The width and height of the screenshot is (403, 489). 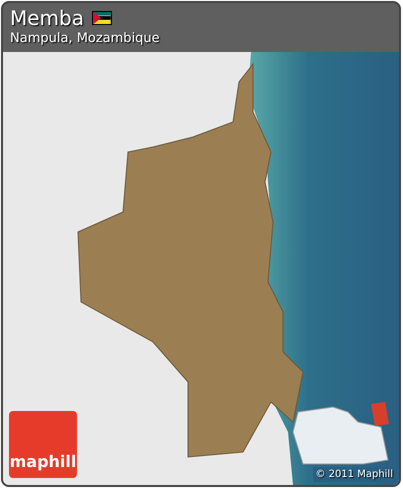 What do you see at coordinates (85, 38) in the screenshot?
I see `map-subtitle: Nampula, Mozambique` at bounding box center [85, 38].